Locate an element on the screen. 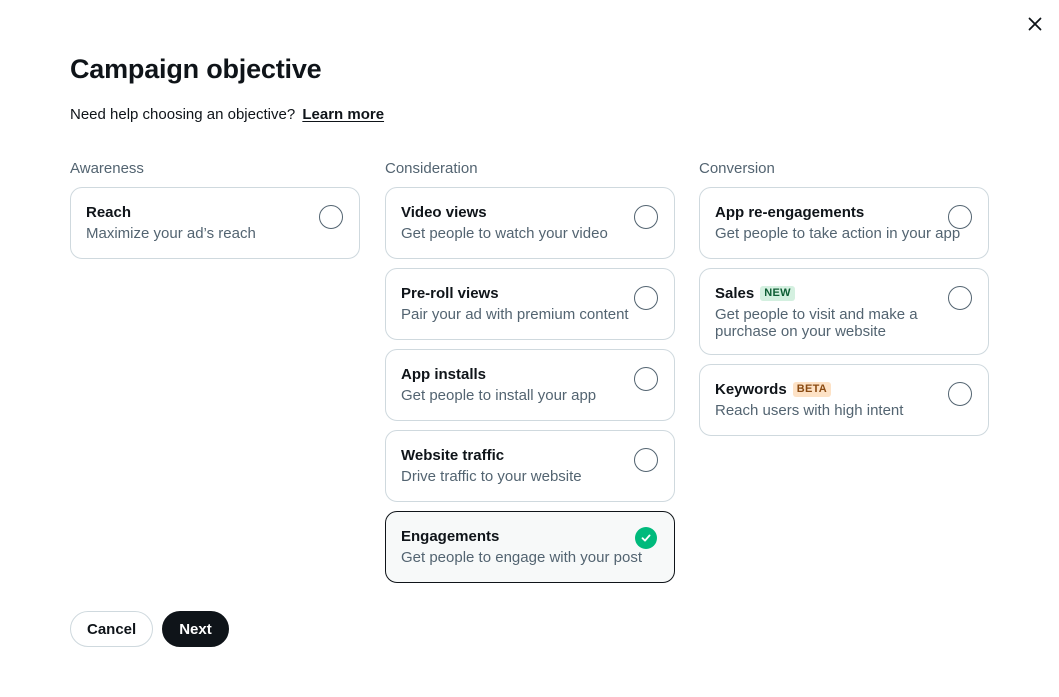  objective-title: App installs is located at coordinates (444, 374).